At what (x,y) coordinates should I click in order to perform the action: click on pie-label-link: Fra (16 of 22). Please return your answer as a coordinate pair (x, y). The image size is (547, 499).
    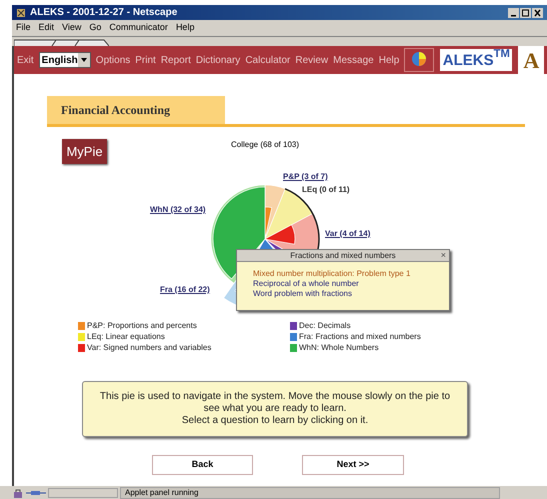
    Looking at the image, I should click on (185, 290).